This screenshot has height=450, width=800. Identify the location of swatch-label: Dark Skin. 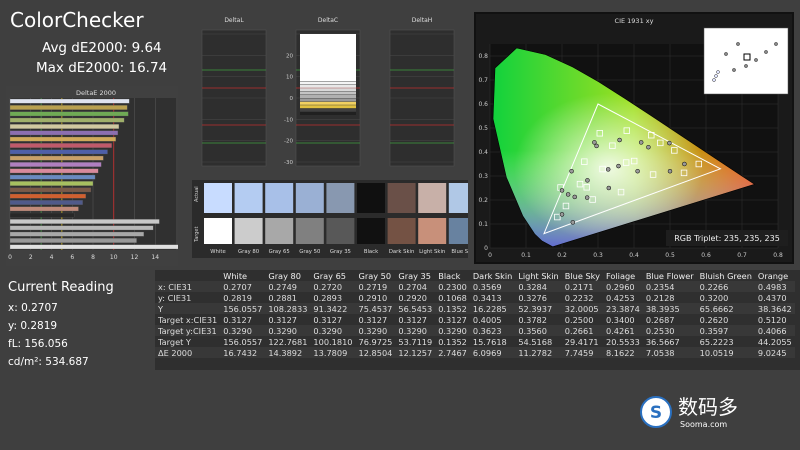
(402, 252).